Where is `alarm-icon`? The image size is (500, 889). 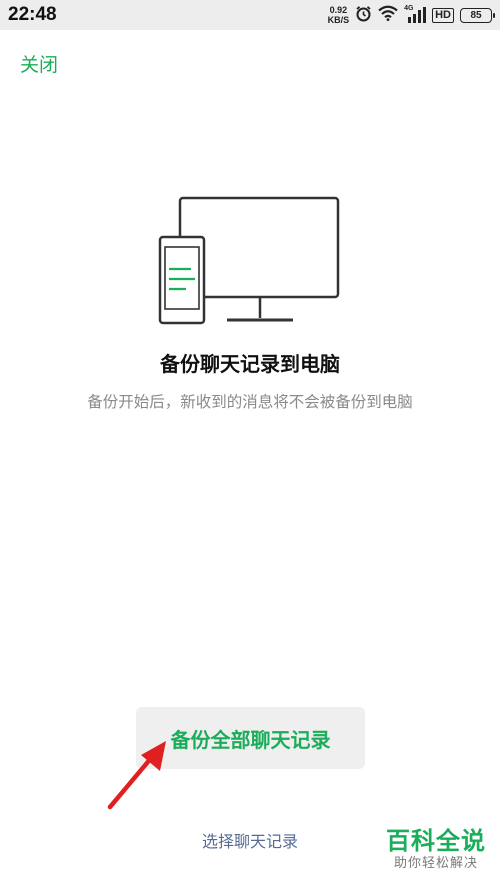 alarm-icon is located at coordinates (363, 15).